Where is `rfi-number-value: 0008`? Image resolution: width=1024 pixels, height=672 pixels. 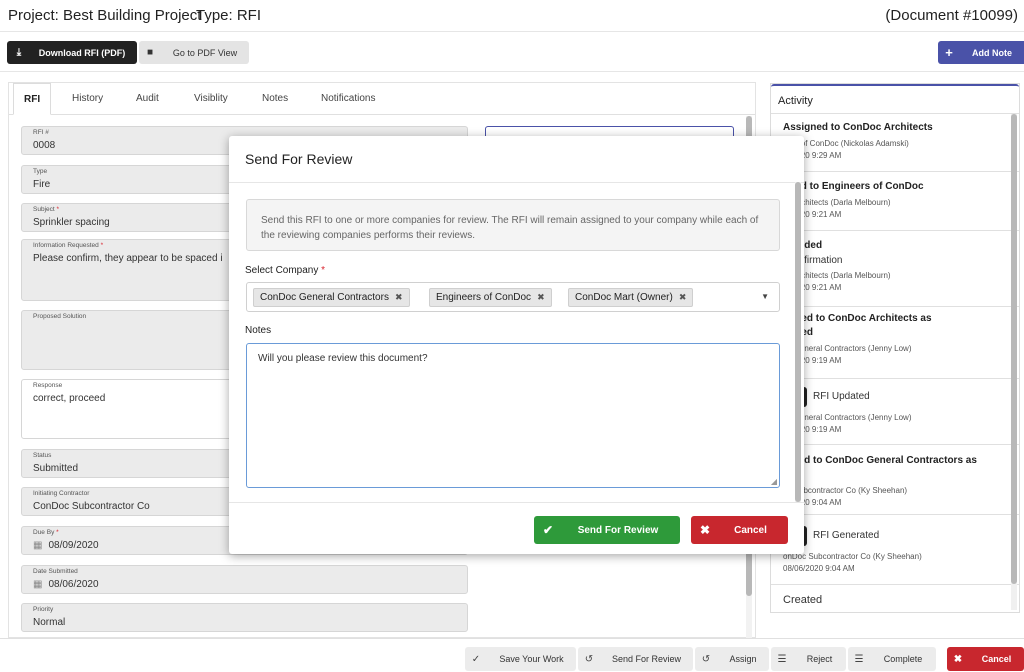 rfi-number-value: 0008 is located at coordinates (44, 145).